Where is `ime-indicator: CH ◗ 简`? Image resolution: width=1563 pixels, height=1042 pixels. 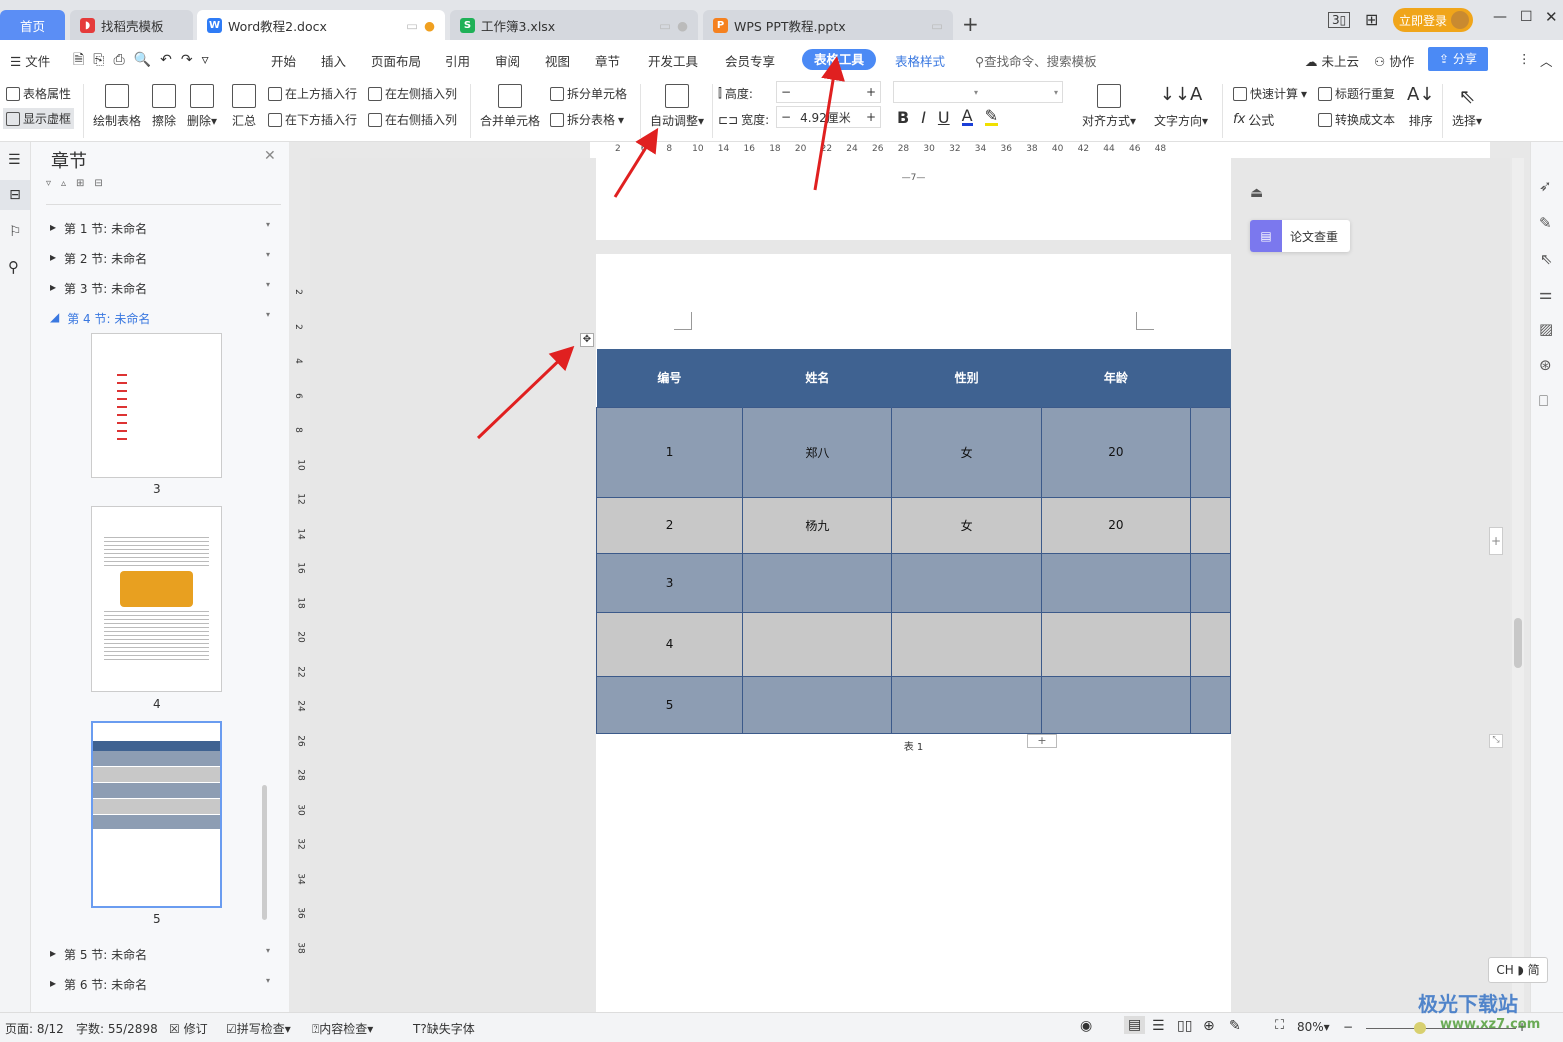 ime-indicator: CH ◗ 简 is located at coordinates (1518, 970).